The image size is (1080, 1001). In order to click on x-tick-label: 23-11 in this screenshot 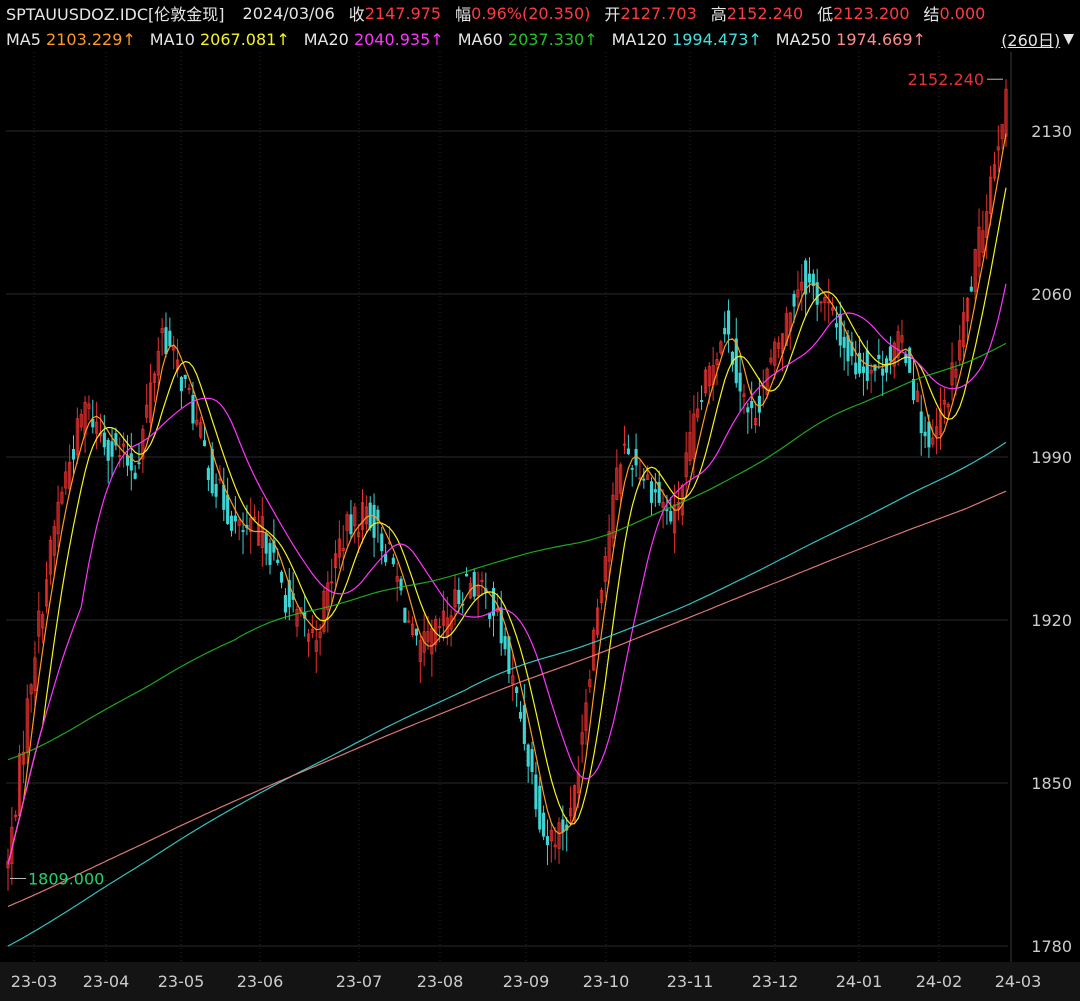, I will do `click(690, 981)`.